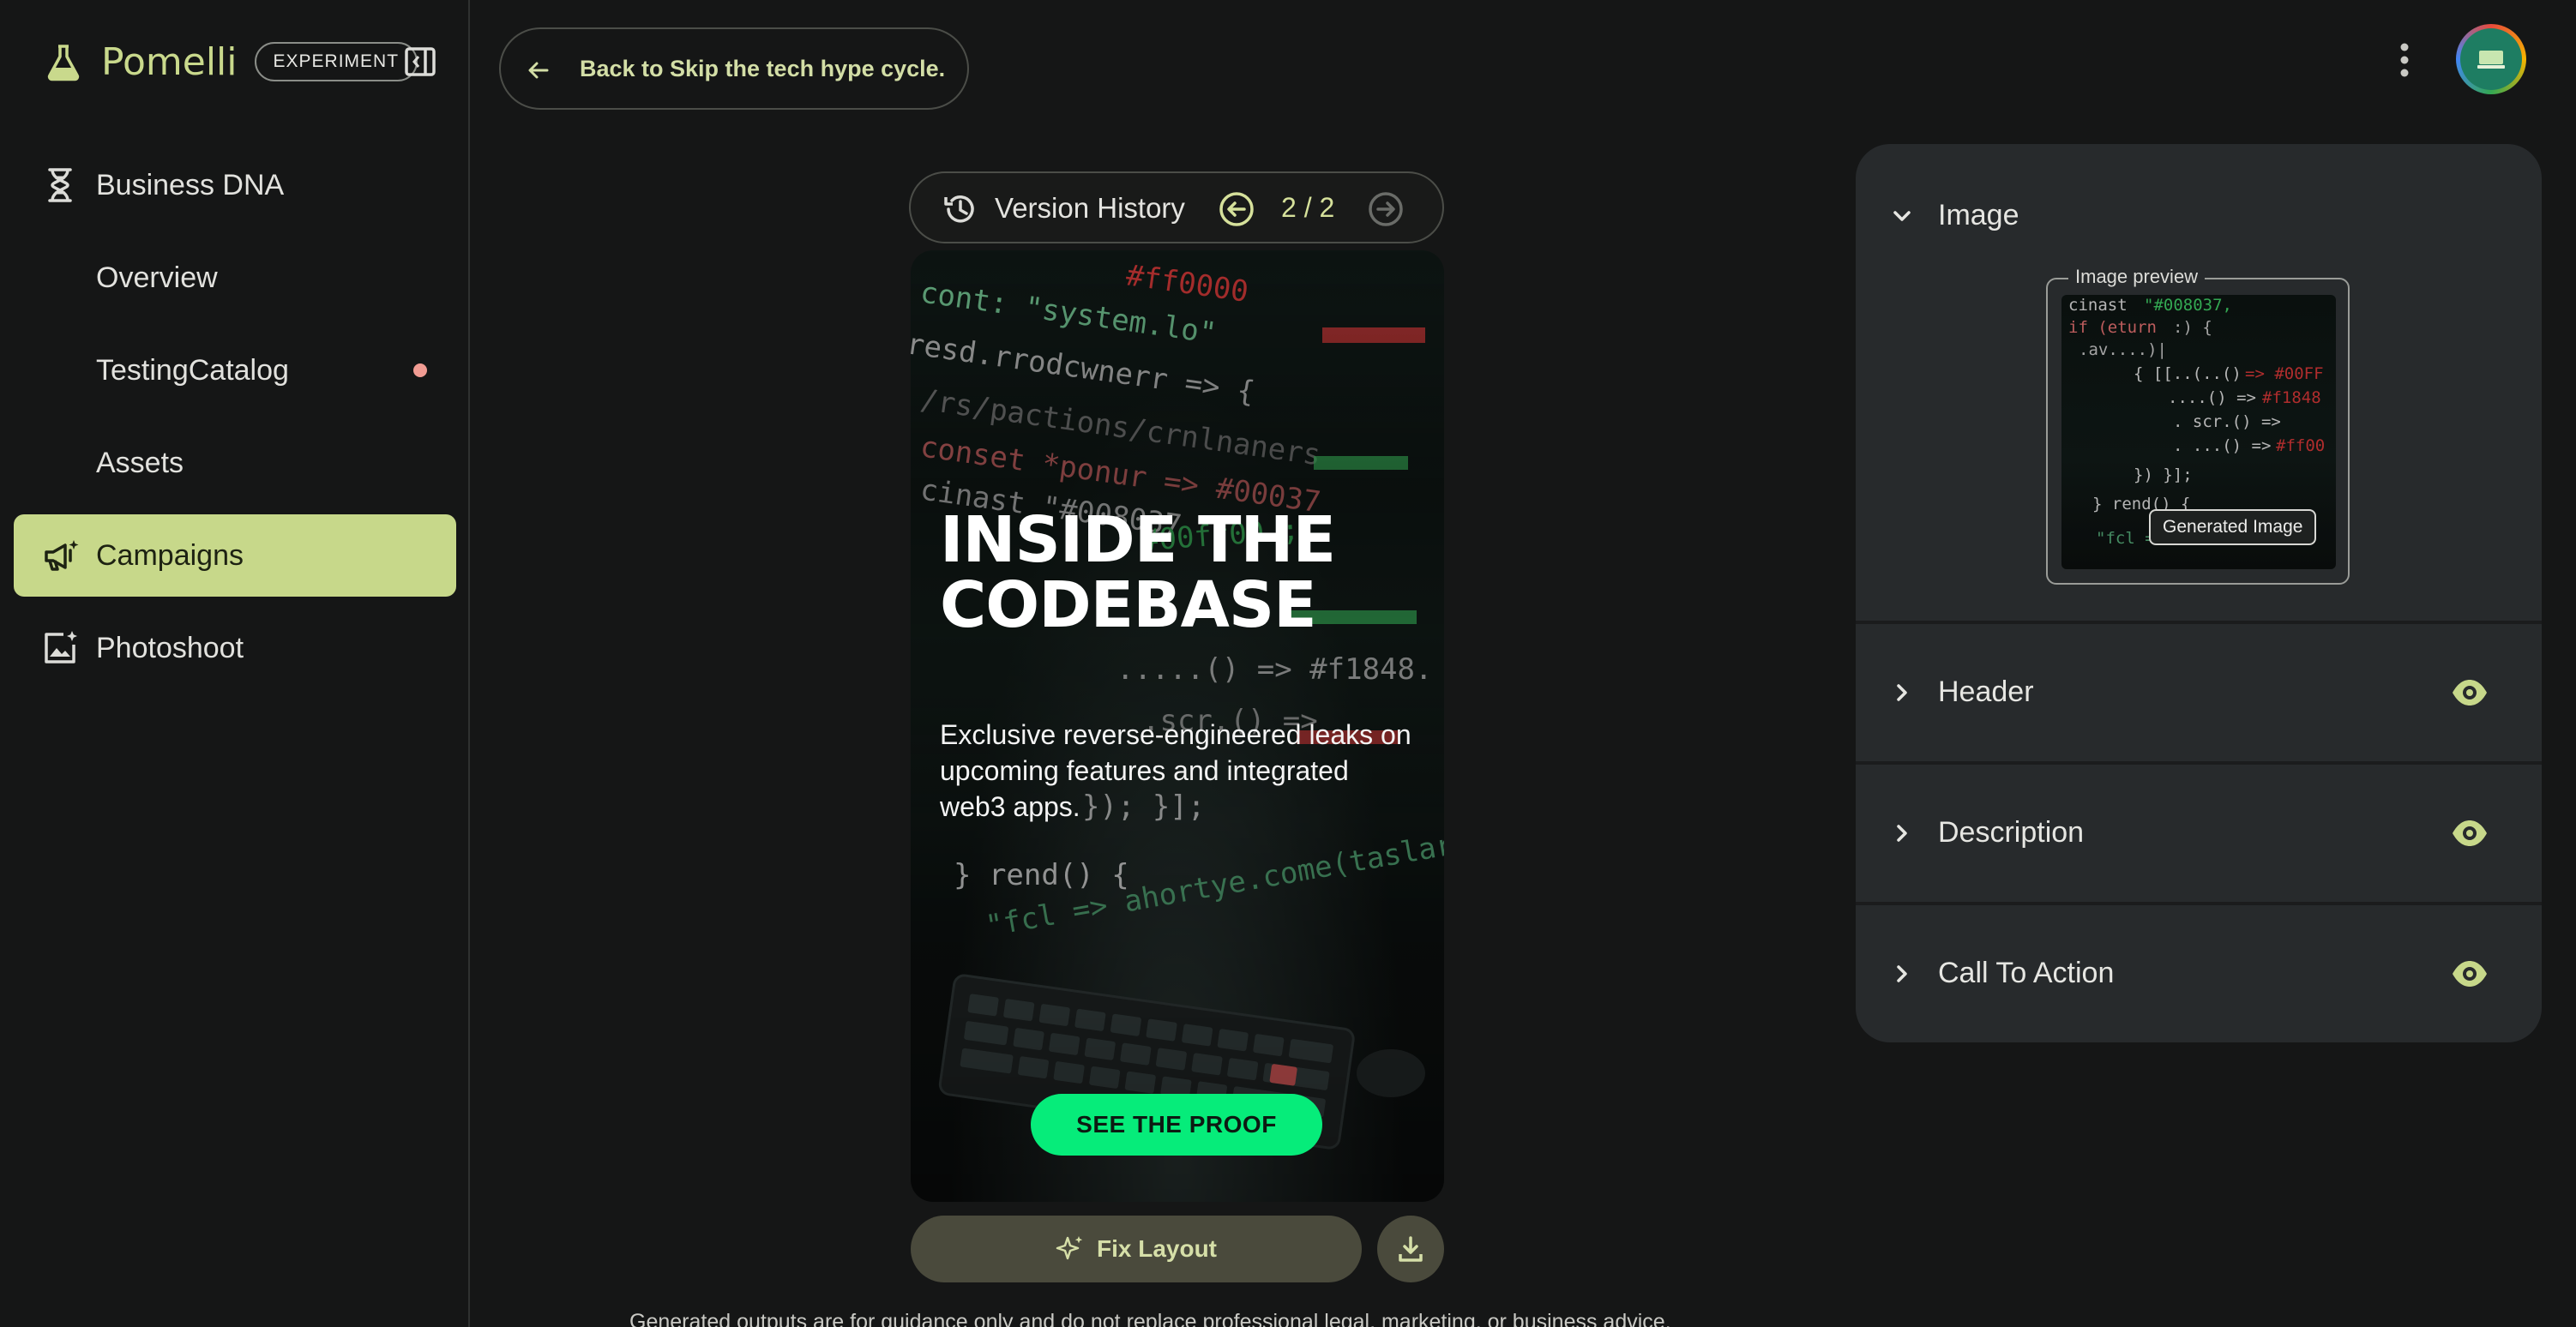 This screenshot has height=1327, width=2576. What do you see at coordinates (62, 555) in the screenshot?
I see `campaign-icon` at bounding box center [62, 555].